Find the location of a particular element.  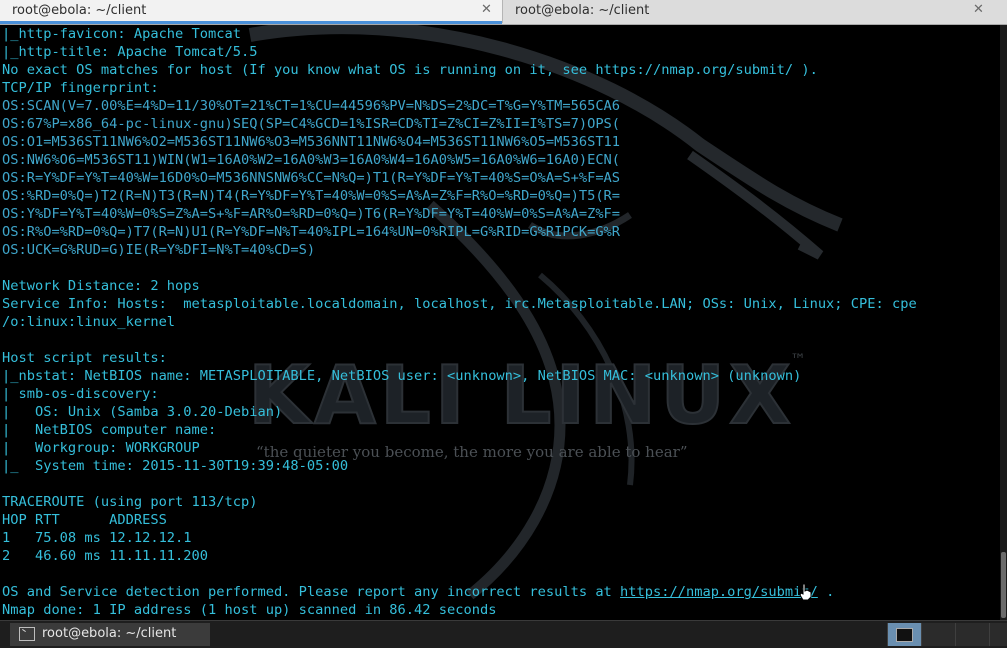

terminal-line: 1 75.08 ms 12.12.12.1 is located at coordinates (459, 538).